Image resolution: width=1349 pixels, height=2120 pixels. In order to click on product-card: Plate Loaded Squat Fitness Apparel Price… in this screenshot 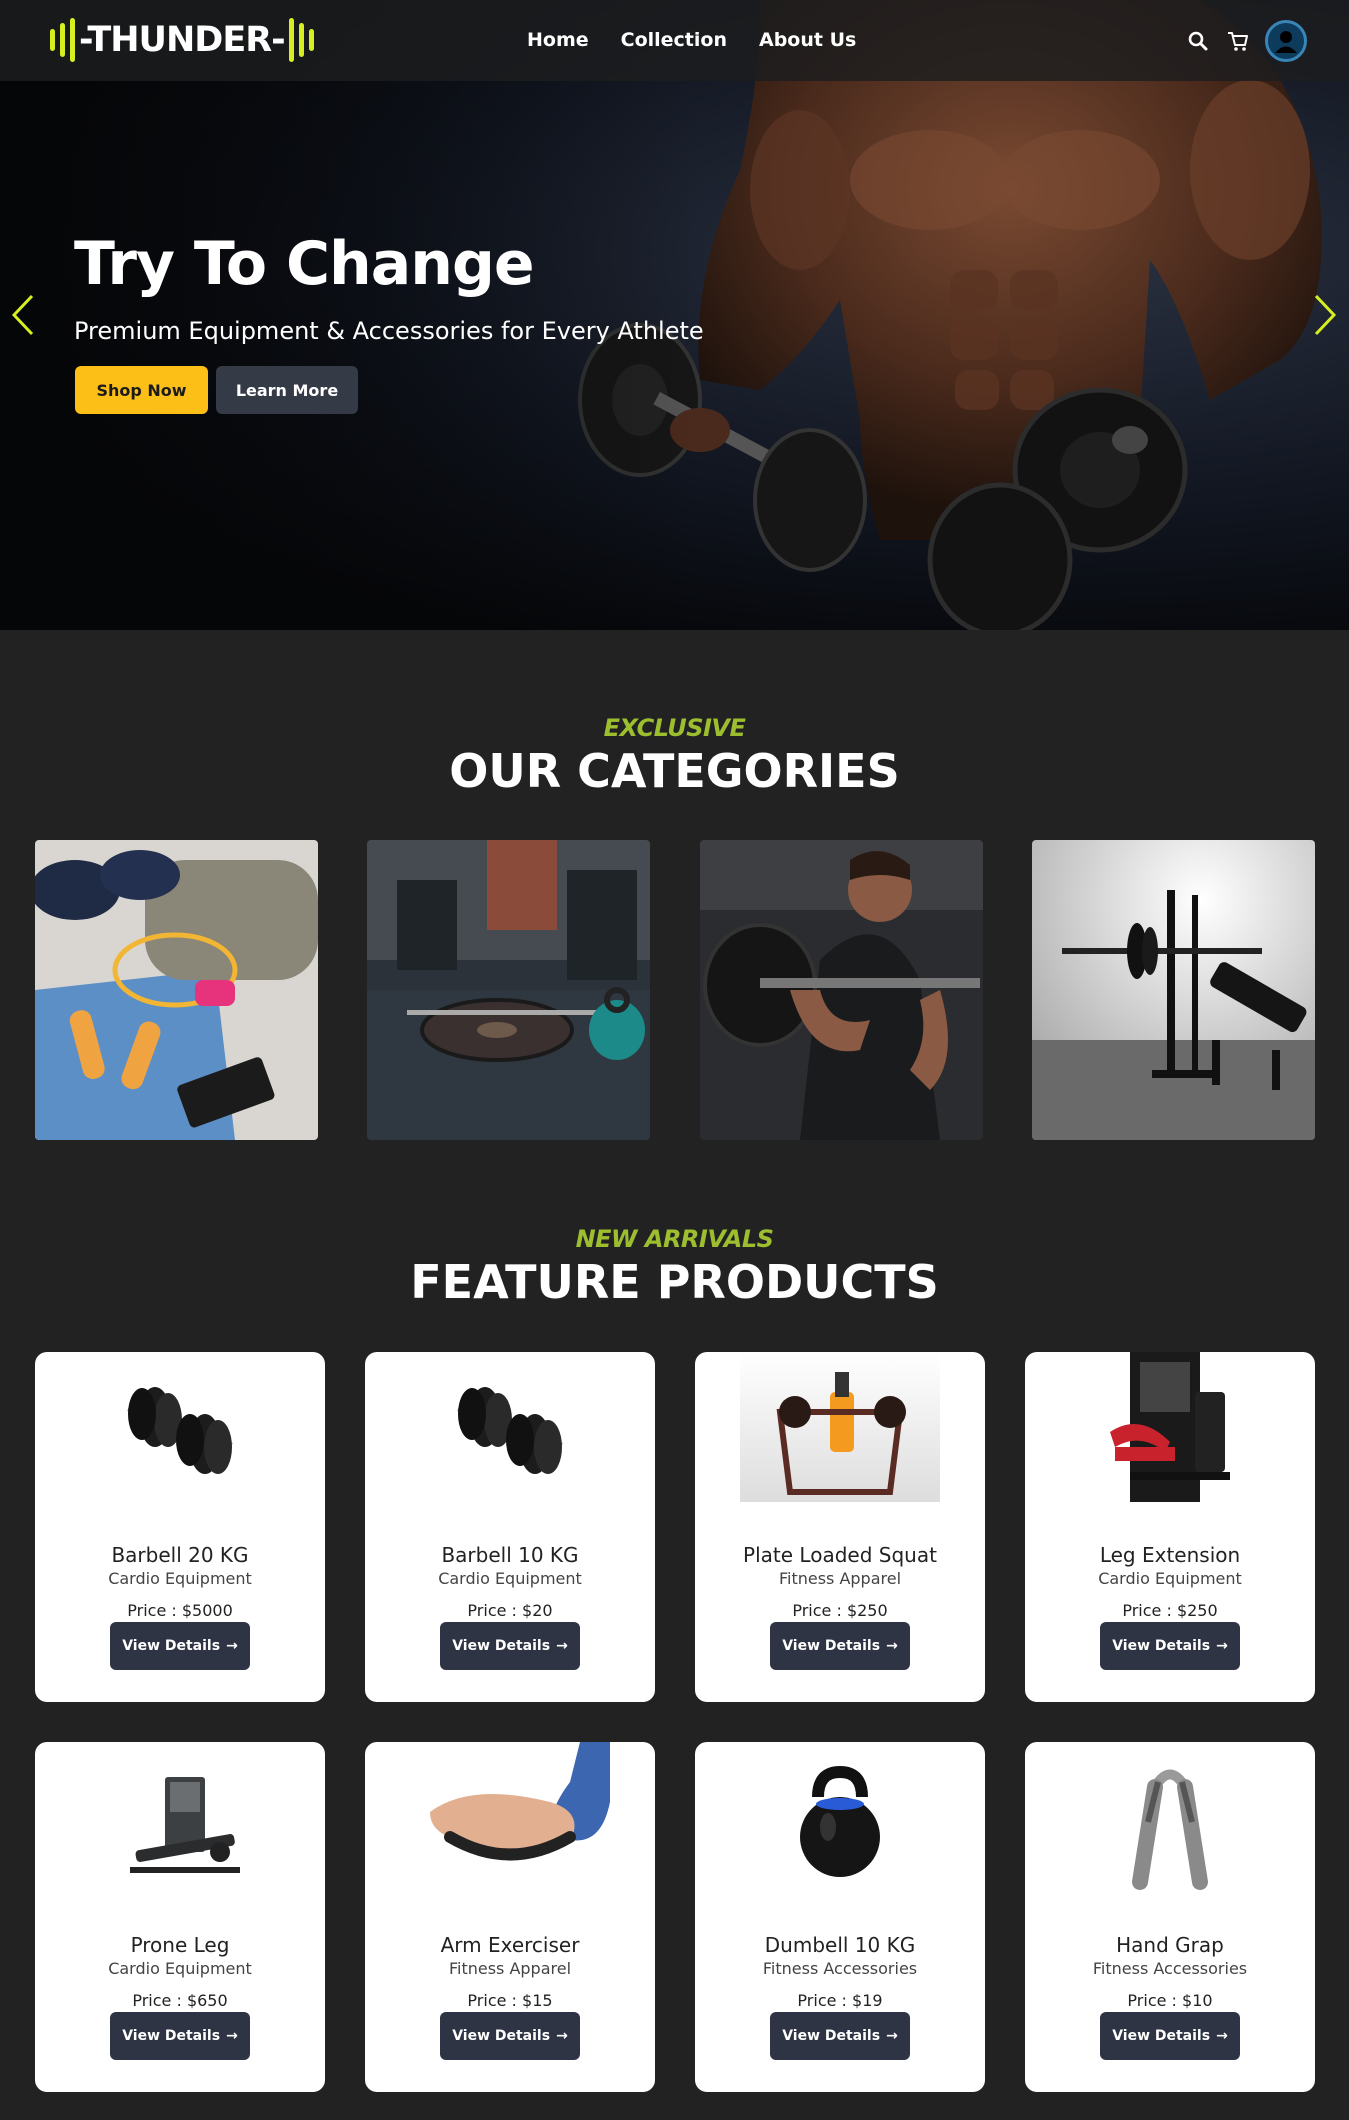, I will do `click(840, 1527)`.